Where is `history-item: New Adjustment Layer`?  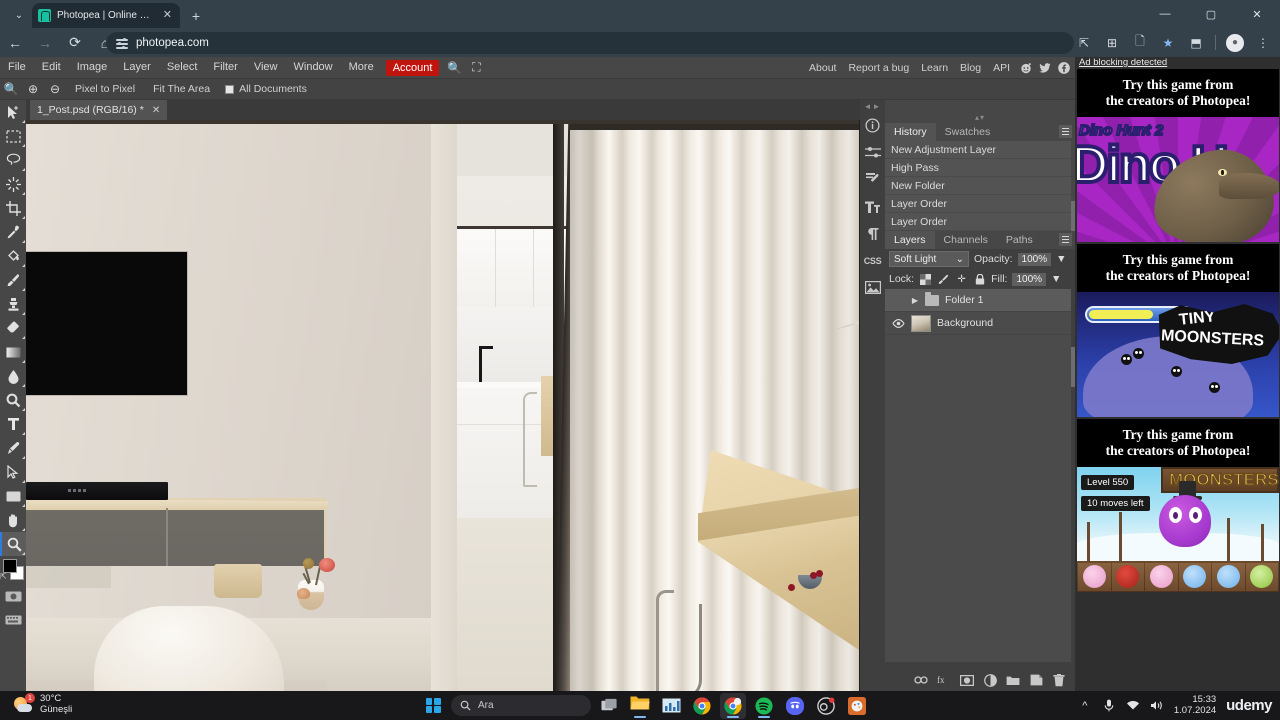
history-item: New Adjustment Layer is located at coordinates (980, 150).